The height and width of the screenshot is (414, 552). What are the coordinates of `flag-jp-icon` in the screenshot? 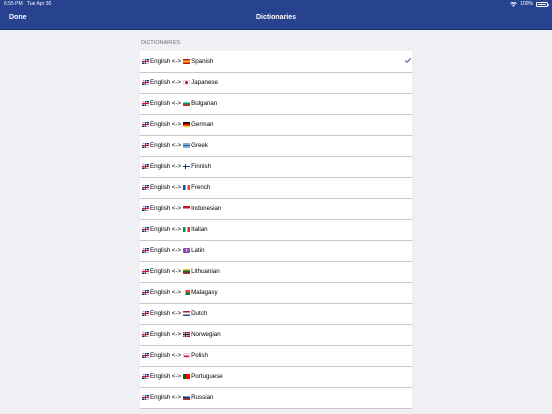 It's located at (187, 82).